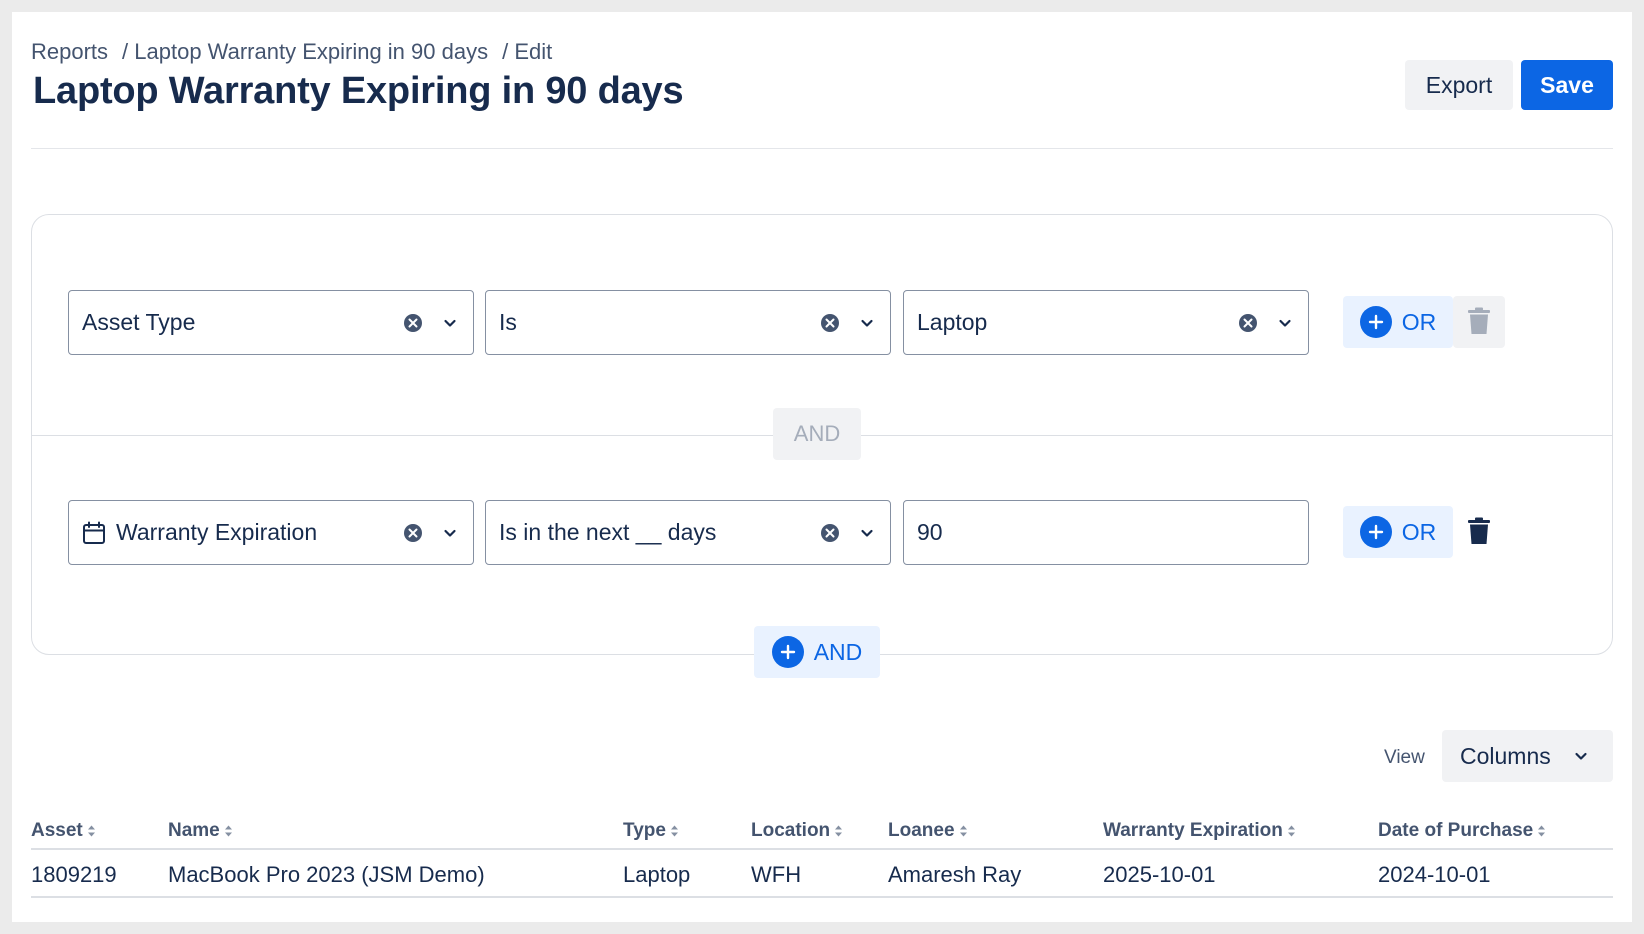  What do you see at coordinates (688, 322) in the screenshot?
I see `filter-1-operator-select: Is` at bounding box center [688, 322].